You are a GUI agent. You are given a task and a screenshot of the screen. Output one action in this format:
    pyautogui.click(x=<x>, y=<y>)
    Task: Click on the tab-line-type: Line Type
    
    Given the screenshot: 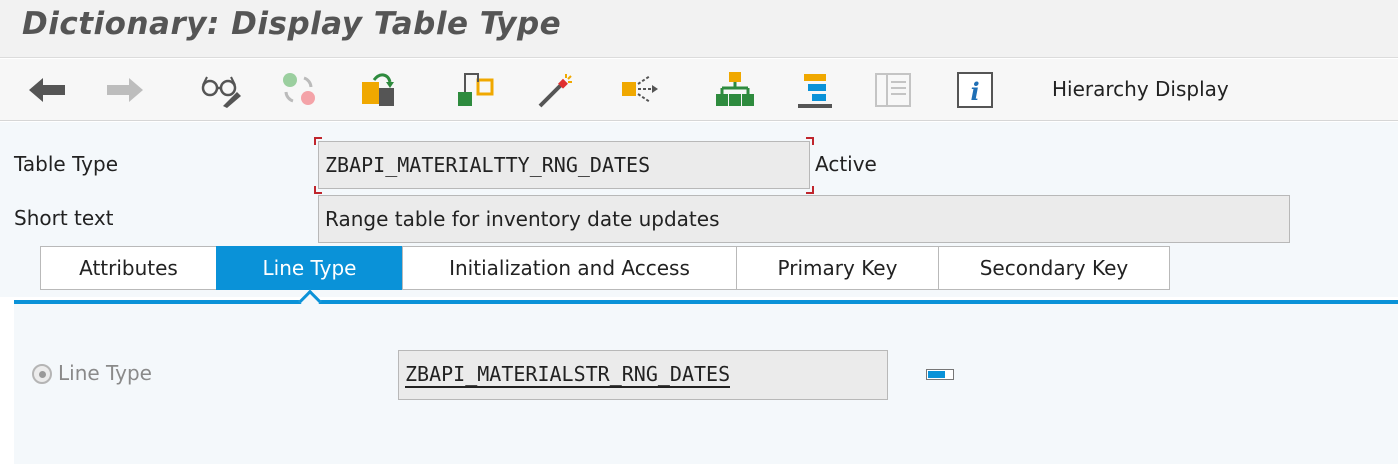 What is the action you would take?
    pyautogui.click(x=309, y=268)
    